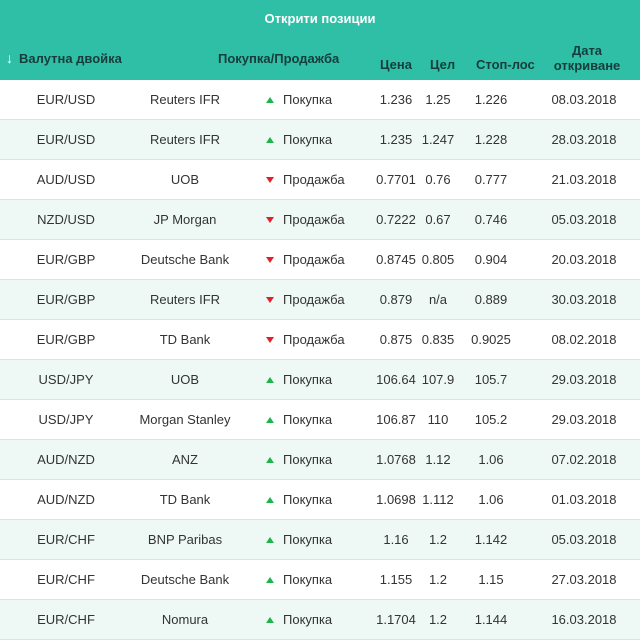 This screenshot has height=640, width=640. I want to click on cell-stop: 1.228, so click(491, 139).